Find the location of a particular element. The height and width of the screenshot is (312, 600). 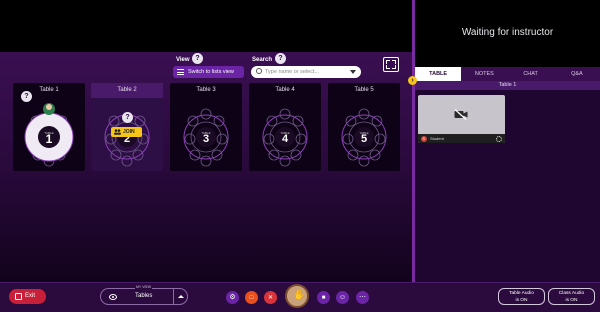

join-table-button: JOIN is located at coordinates (126, 132).